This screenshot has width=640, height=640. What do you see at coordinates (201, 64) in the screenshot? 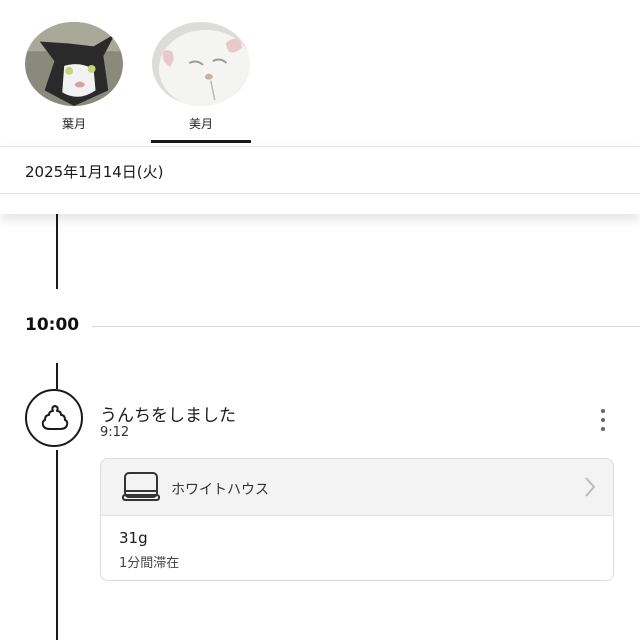
I see `cat-avatar-mizuki` at bounding box center [201, 64].